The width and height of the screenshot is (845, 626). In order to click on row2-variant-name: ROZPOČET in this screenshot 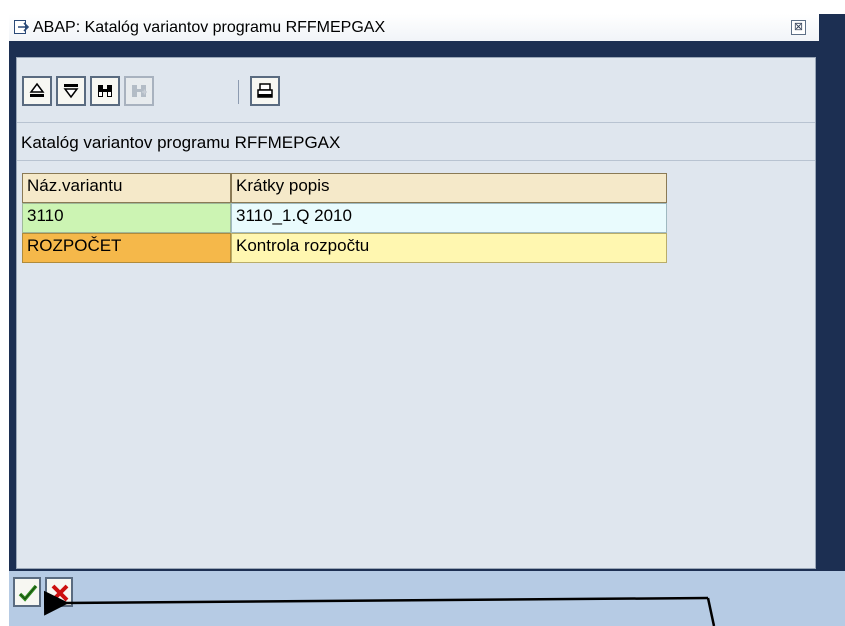, I will do `click(126, 248)`.